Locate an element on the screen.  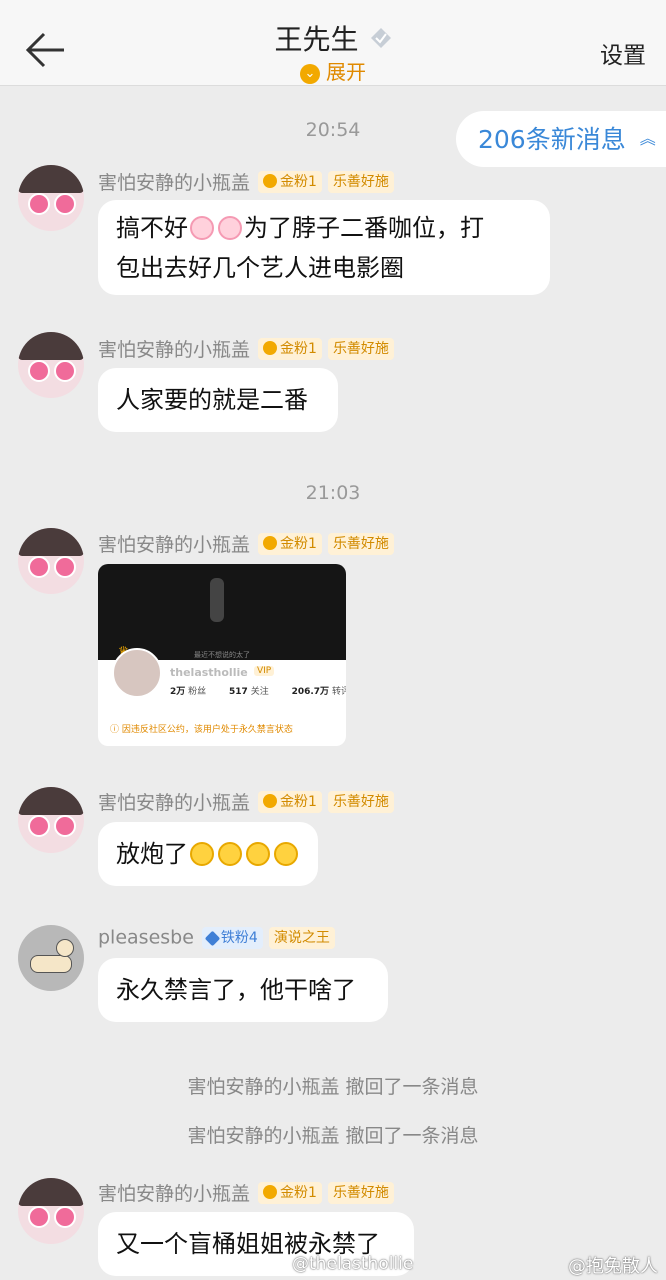
message-line: 搞不好 为了脖子二番咖位，打 is located at coordinates (300, 228).